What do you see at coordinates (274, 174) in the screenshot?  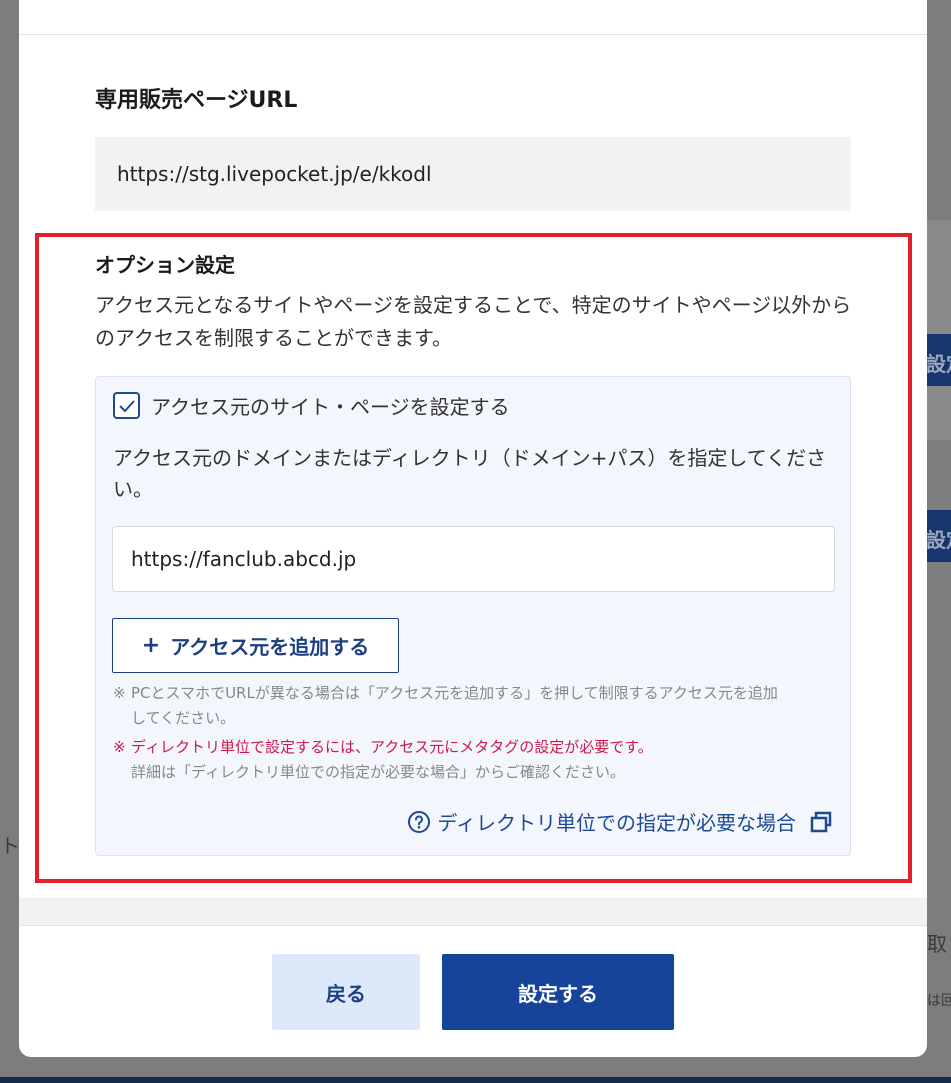 I see `sales-url-text: https://stg.livepocket.jp/e/kkodl` at bounding box center [274, 174].